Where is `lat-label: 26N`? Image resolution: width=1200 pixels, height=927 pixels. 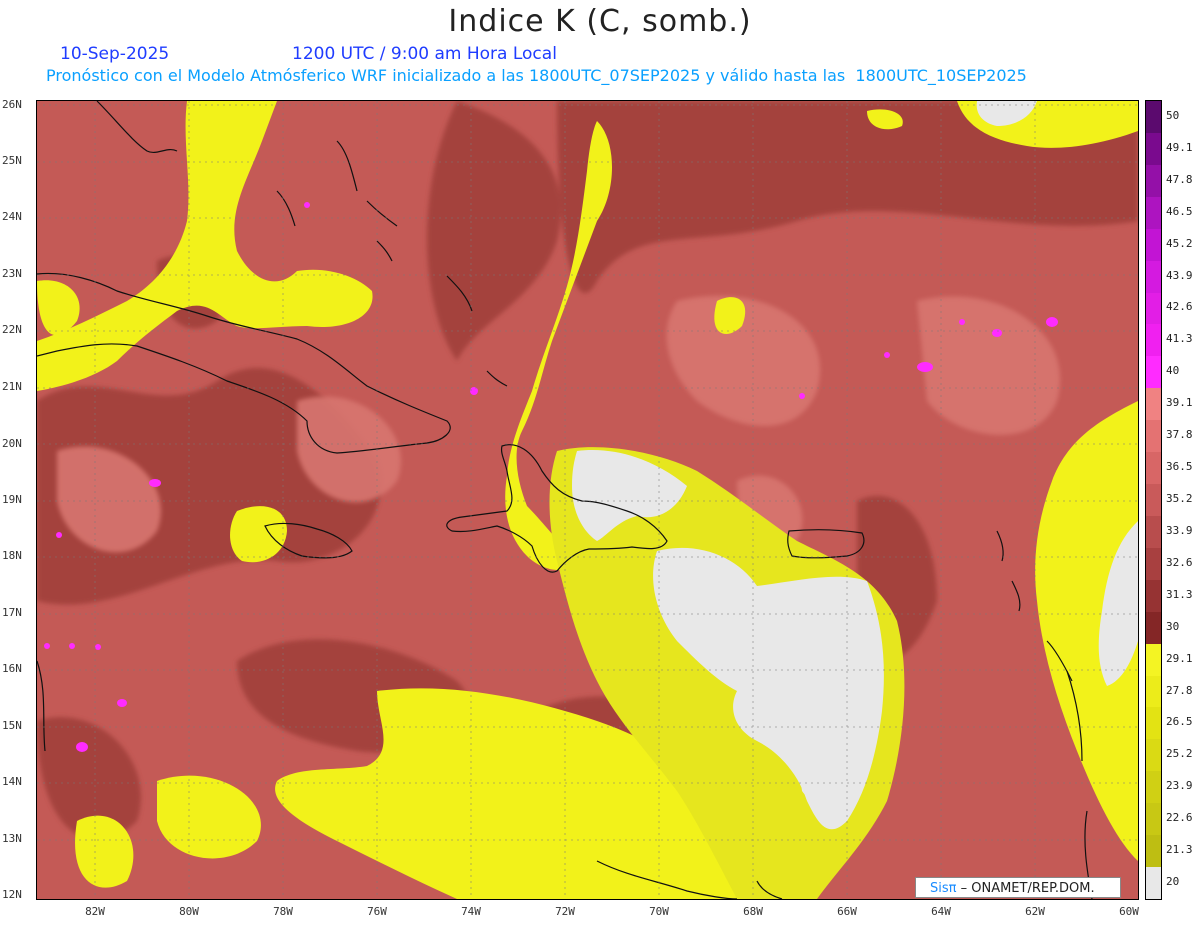 lat-label: 26N is located at coordinates (12, 104).